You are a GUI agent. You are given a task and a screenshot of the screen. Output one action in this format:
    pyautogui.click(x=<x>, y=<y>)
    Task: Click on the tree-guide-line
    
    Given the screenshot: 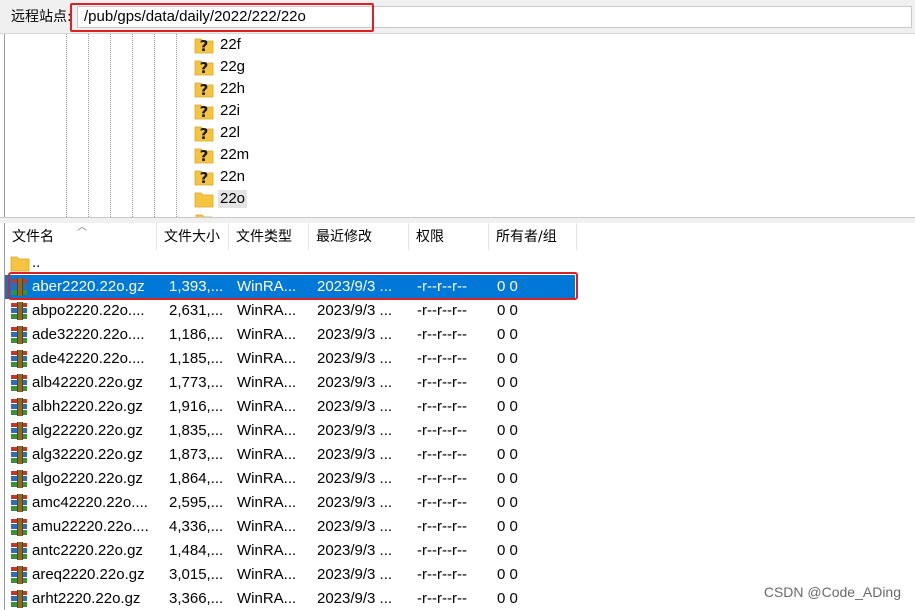 What is the action you would take?
    pyautogui.click(x=88, y=125)
    